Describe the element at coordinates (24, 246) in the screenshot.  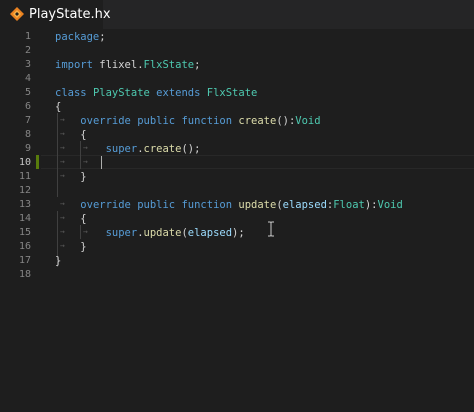
I see `line-number: 16` at that location.